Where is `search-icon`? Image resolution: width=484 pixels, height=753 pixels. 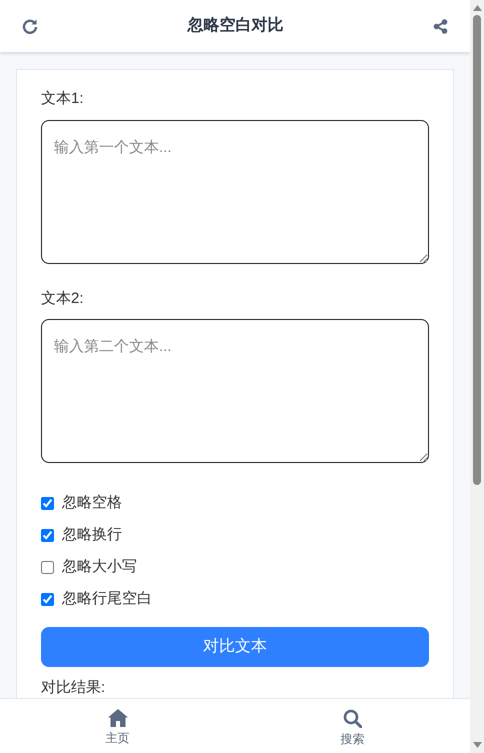 search-icon is located at coordinates (352, 718).